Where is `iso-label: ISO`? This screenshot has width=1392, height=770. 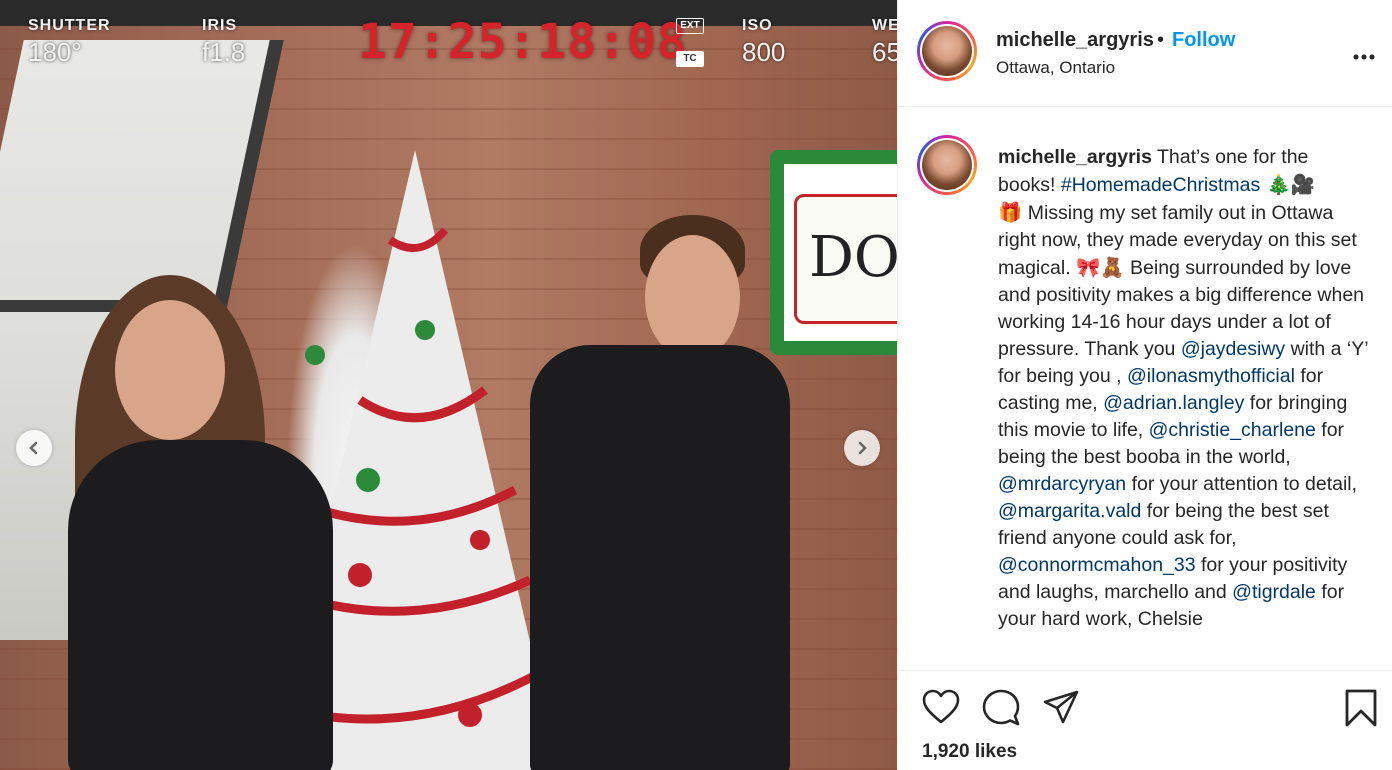 iso-label: ISO is located at coordinates (757, 25).